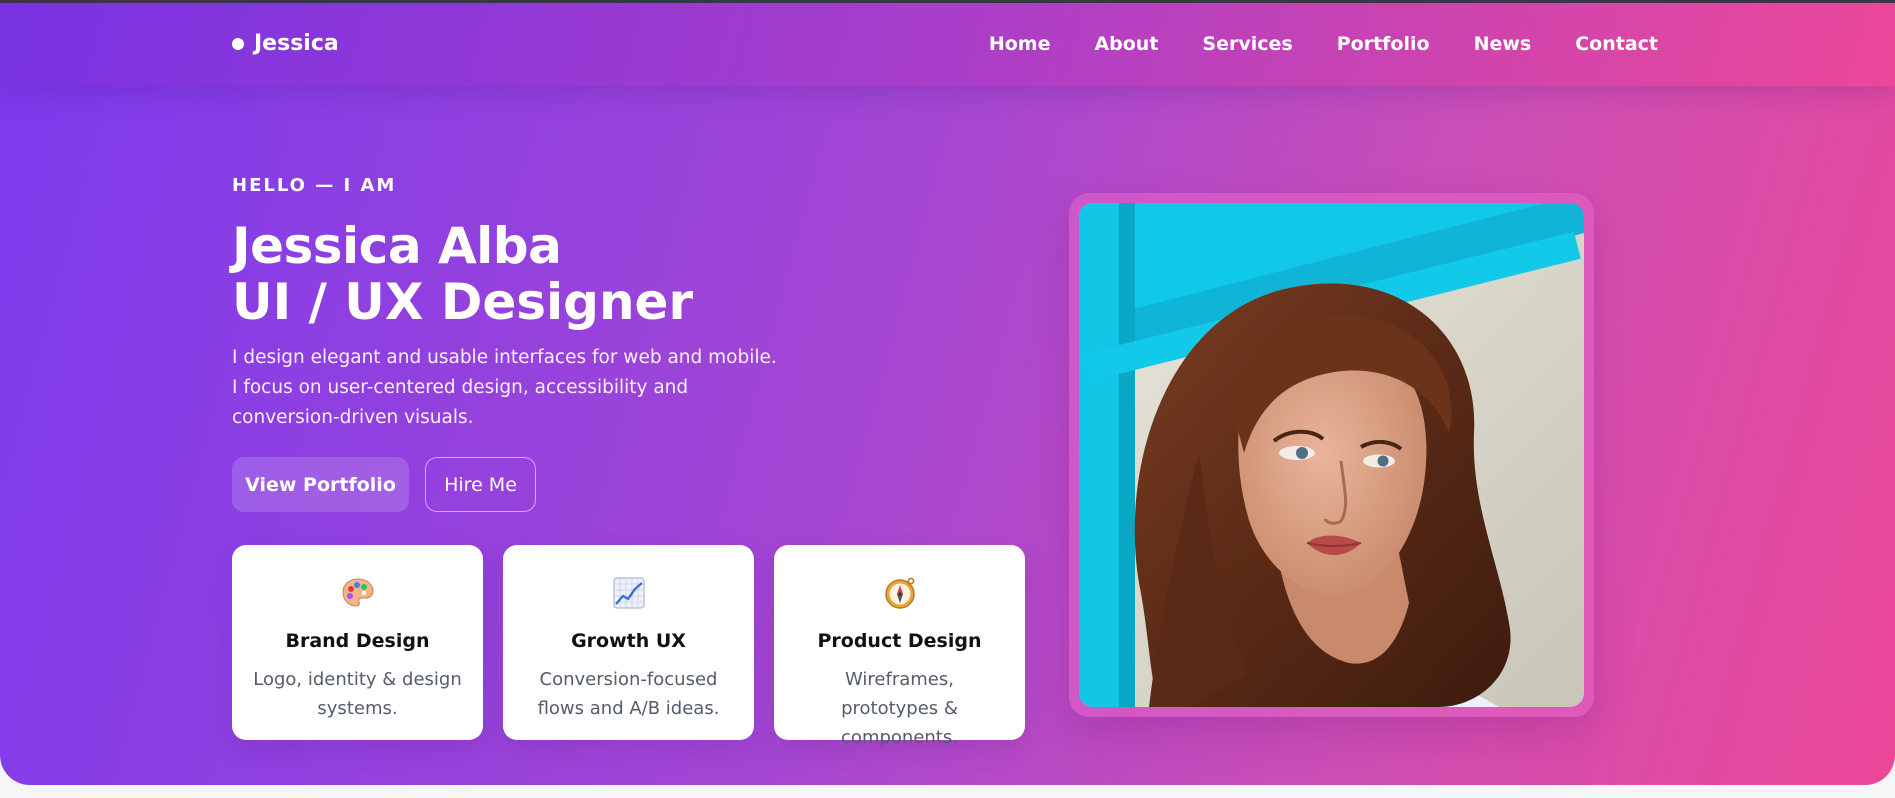 Image resolution: width=1895 pixels, height=798 pixels. I want to click on brand-logo: Jessica, so click(285, 43).